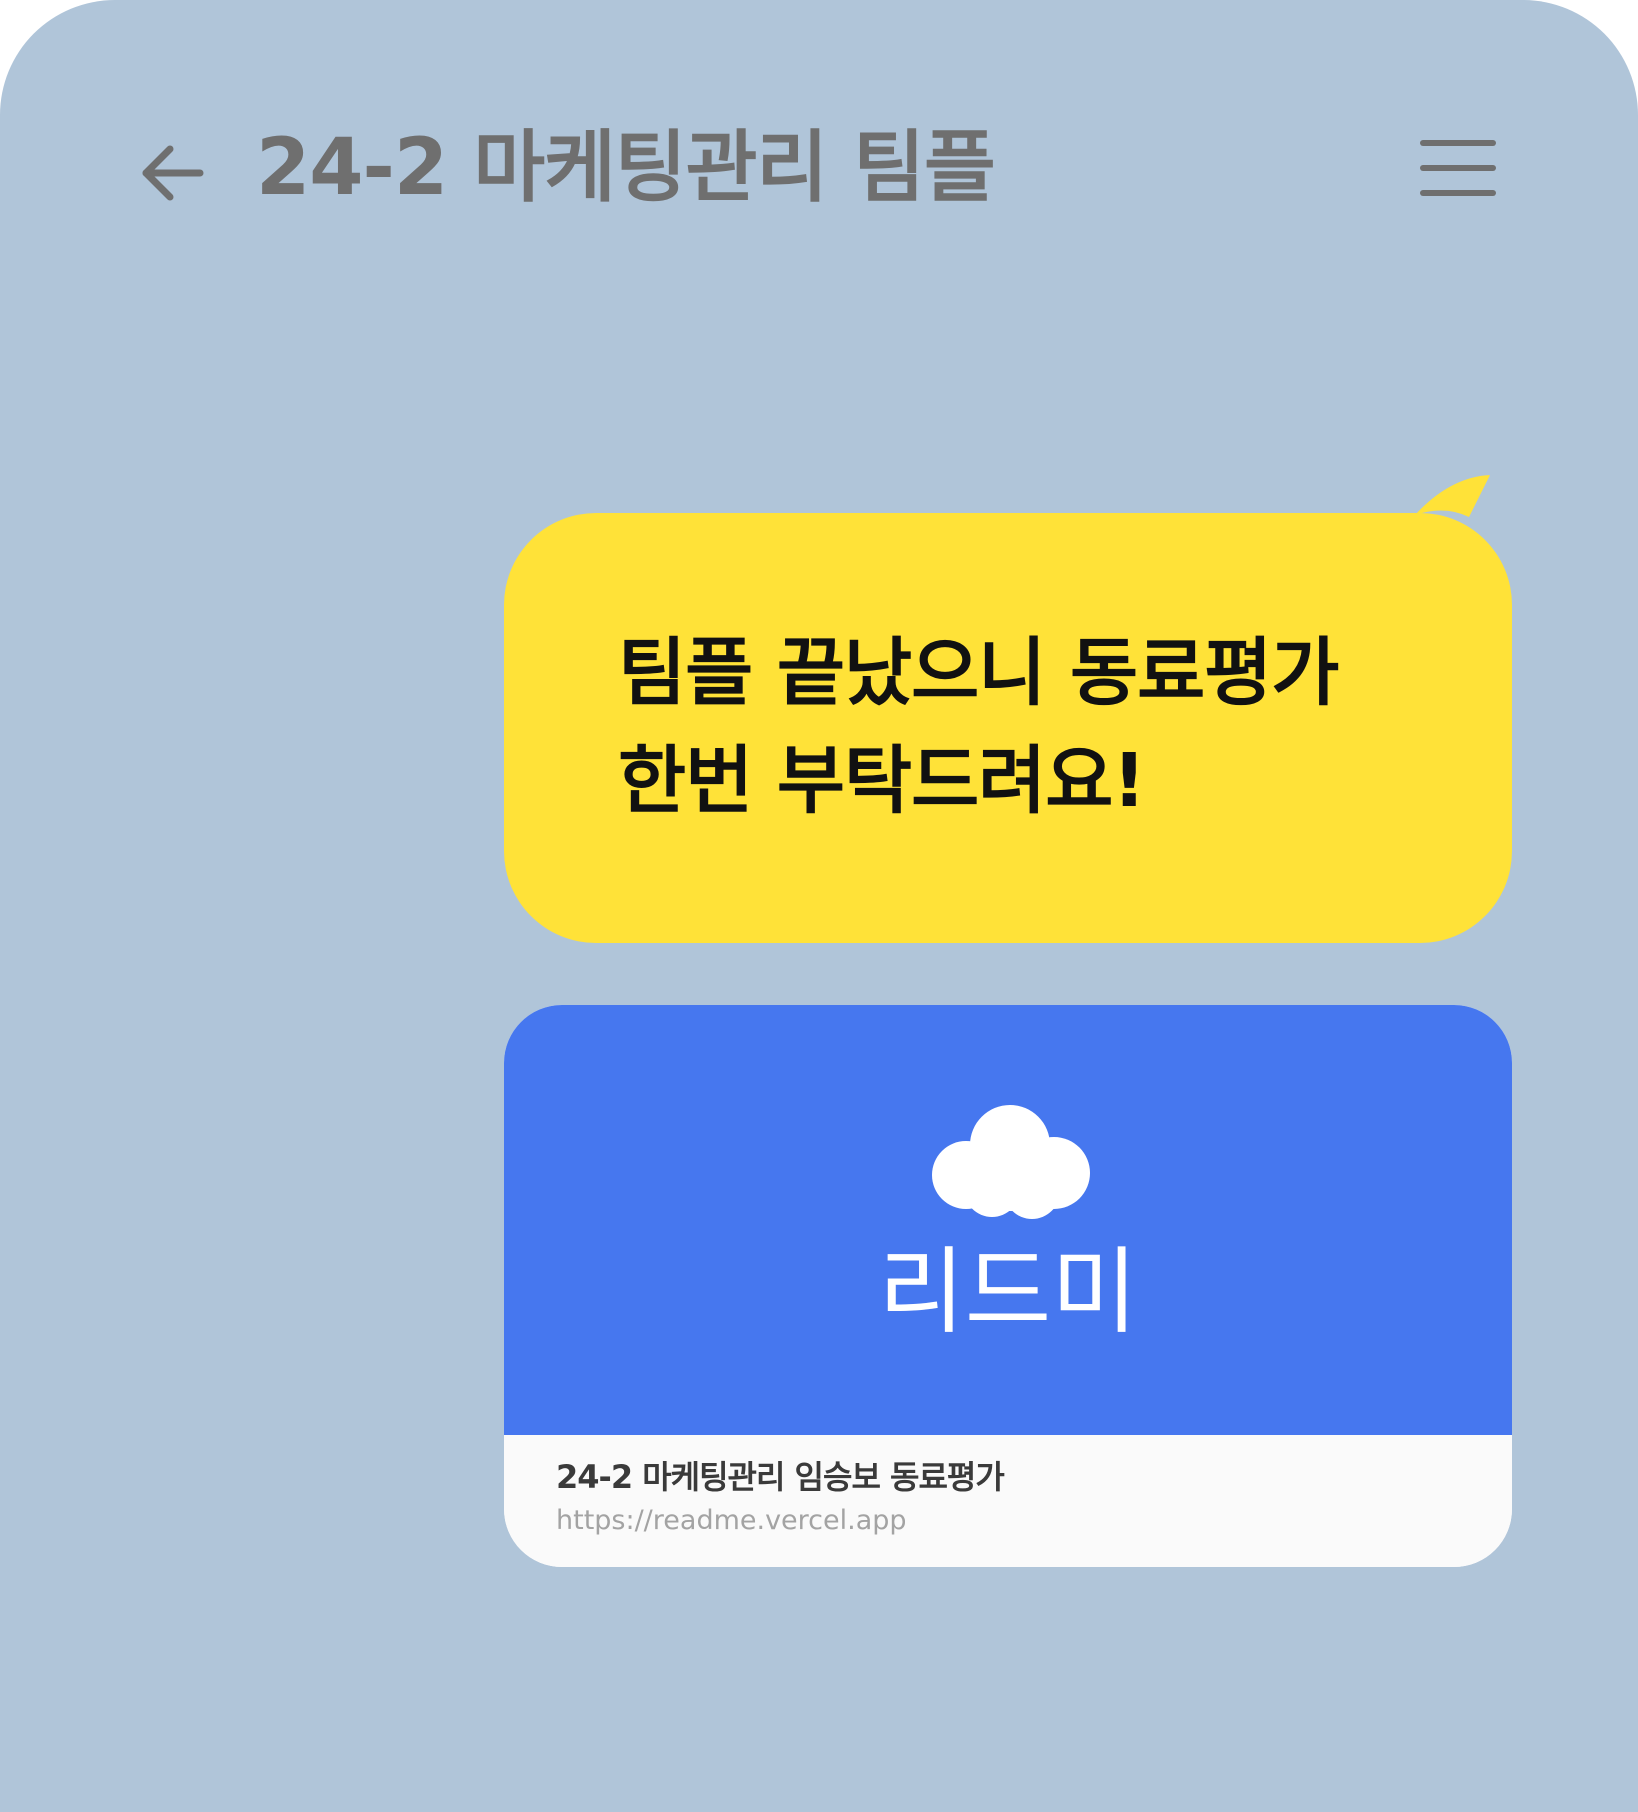 The height and width of the screenshot is (1812, 1638). Describe the element at coordinates (1008, 1292) in the screenshot. I see `brand-name: 리드미` at that location.